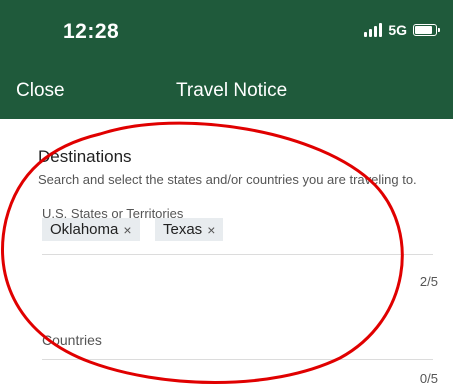 This screenshot has width=453, height=388. I want to click on state-chip-texas: Texas ×, so click(189, 229).